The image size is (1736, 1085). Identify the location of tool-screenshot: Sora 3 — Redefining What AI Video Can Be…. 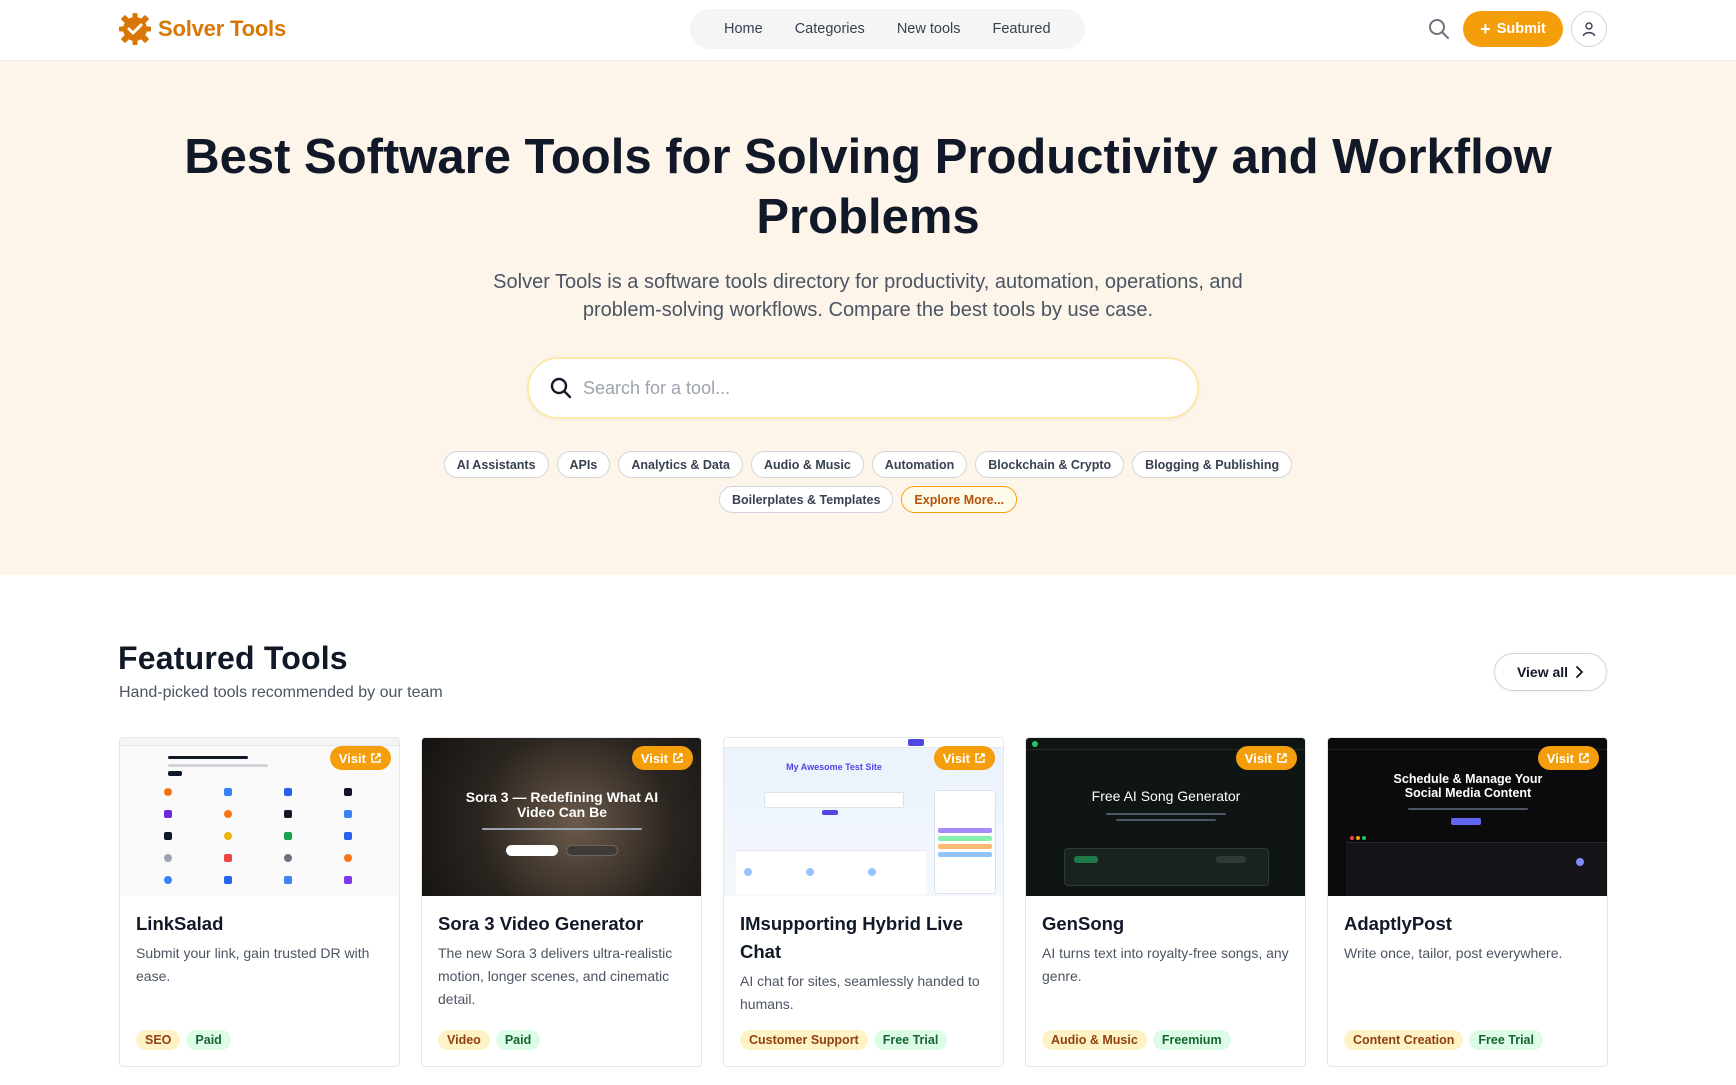
(561, 817).